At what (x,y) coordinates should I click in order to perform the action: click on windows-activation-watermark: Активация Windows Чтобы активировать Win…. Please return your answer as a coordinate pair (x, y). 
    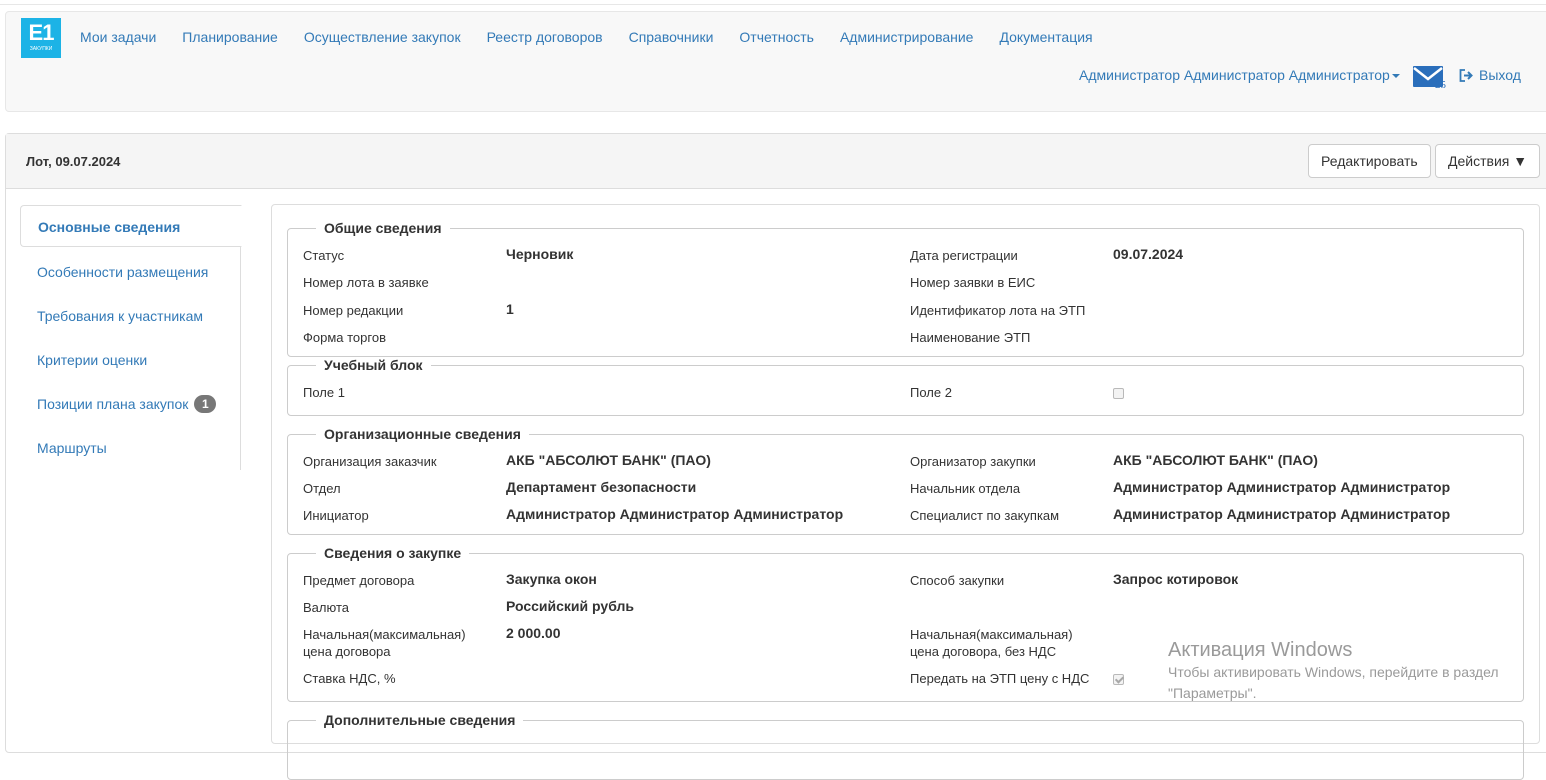
    Looking at the image, I should click on (1333, 671).